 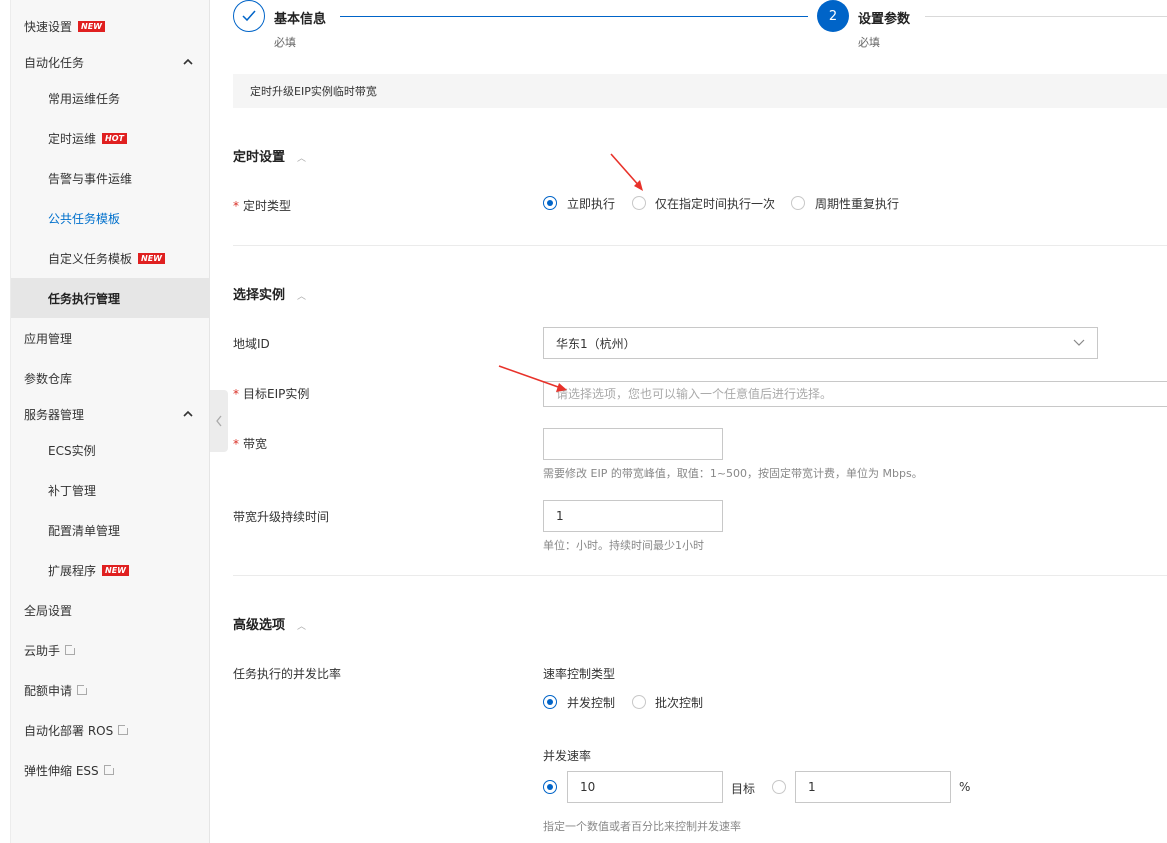 I want to click on radio-immediate, so click(x=550, y=203).